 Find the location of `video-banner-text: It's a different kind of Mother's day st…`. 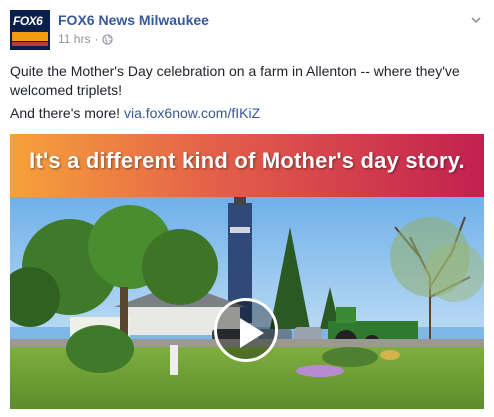

video-banner-text: It's a different kind of Mother's day st… is located at coordinates (247, 160).